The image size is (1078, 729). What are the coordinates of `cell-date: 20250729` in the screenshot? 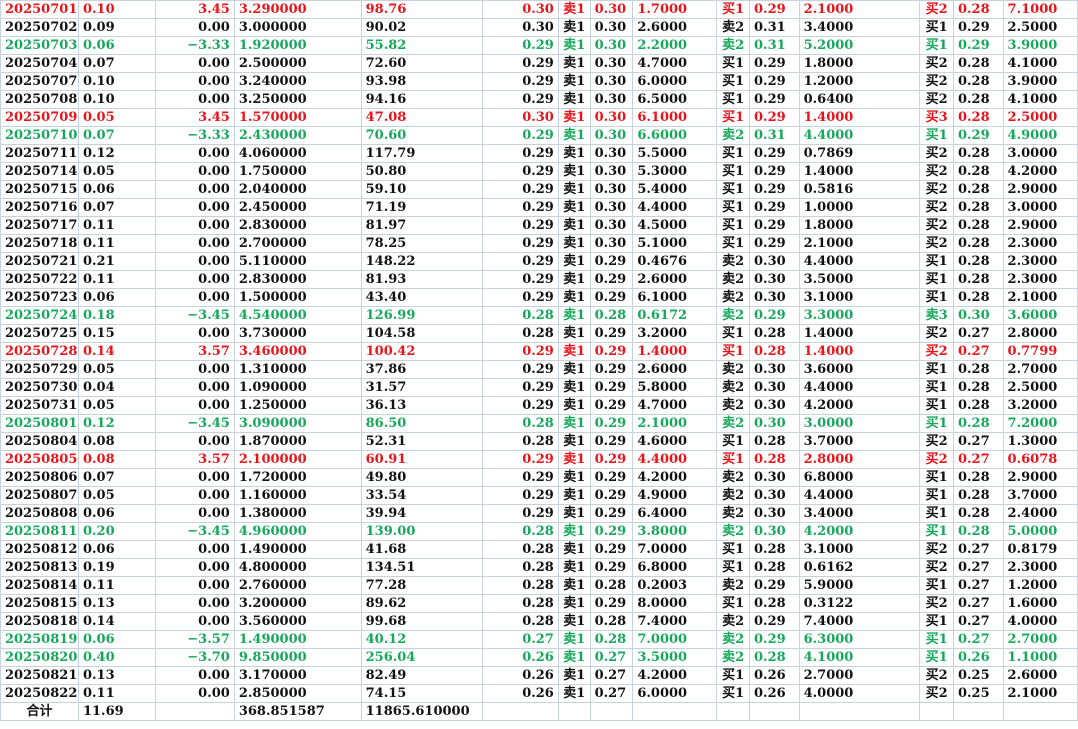 It's located at (39, 369).